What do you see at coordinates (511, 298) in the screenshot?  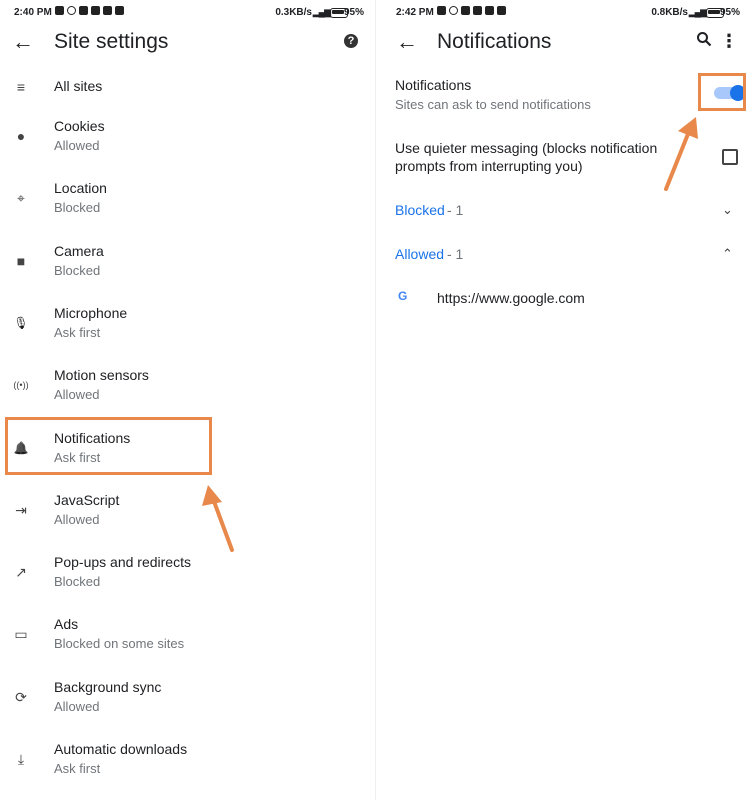 I see `site-url: https://www.google.com` at bounding box center [511, 298].